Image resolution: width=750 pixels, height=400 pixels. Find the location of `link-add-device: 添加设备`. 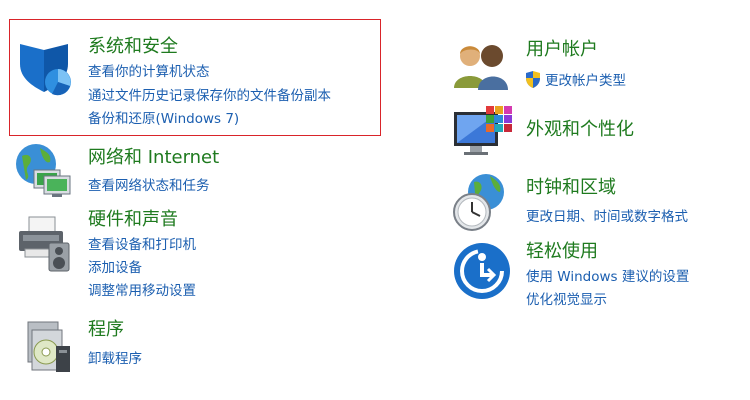

link-add-device: 添加设备 is located at coordinates (115, 268).